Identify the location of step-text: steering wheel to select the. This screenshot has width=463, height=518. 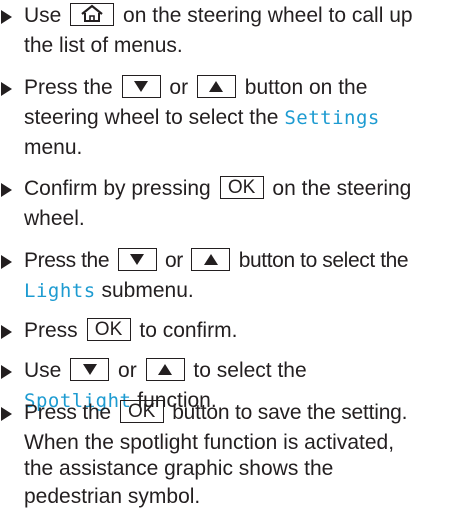
(151, 117).